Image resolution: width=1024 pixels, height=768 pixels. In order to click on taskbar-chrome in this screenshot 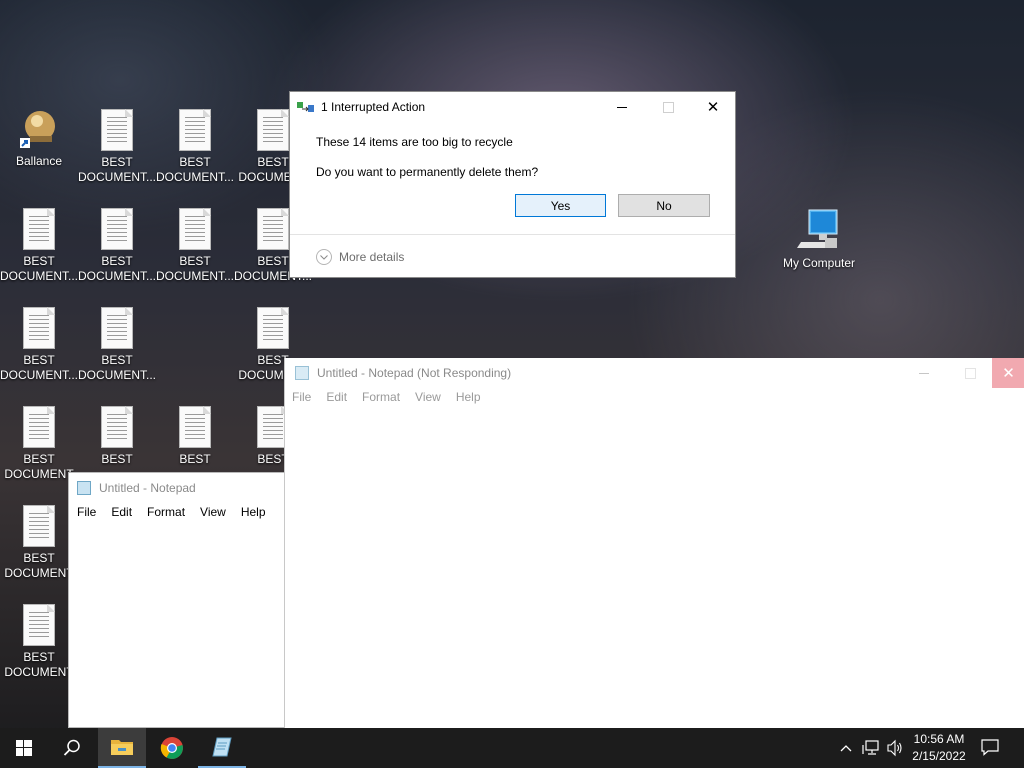, I will do `click(172, 748)`.